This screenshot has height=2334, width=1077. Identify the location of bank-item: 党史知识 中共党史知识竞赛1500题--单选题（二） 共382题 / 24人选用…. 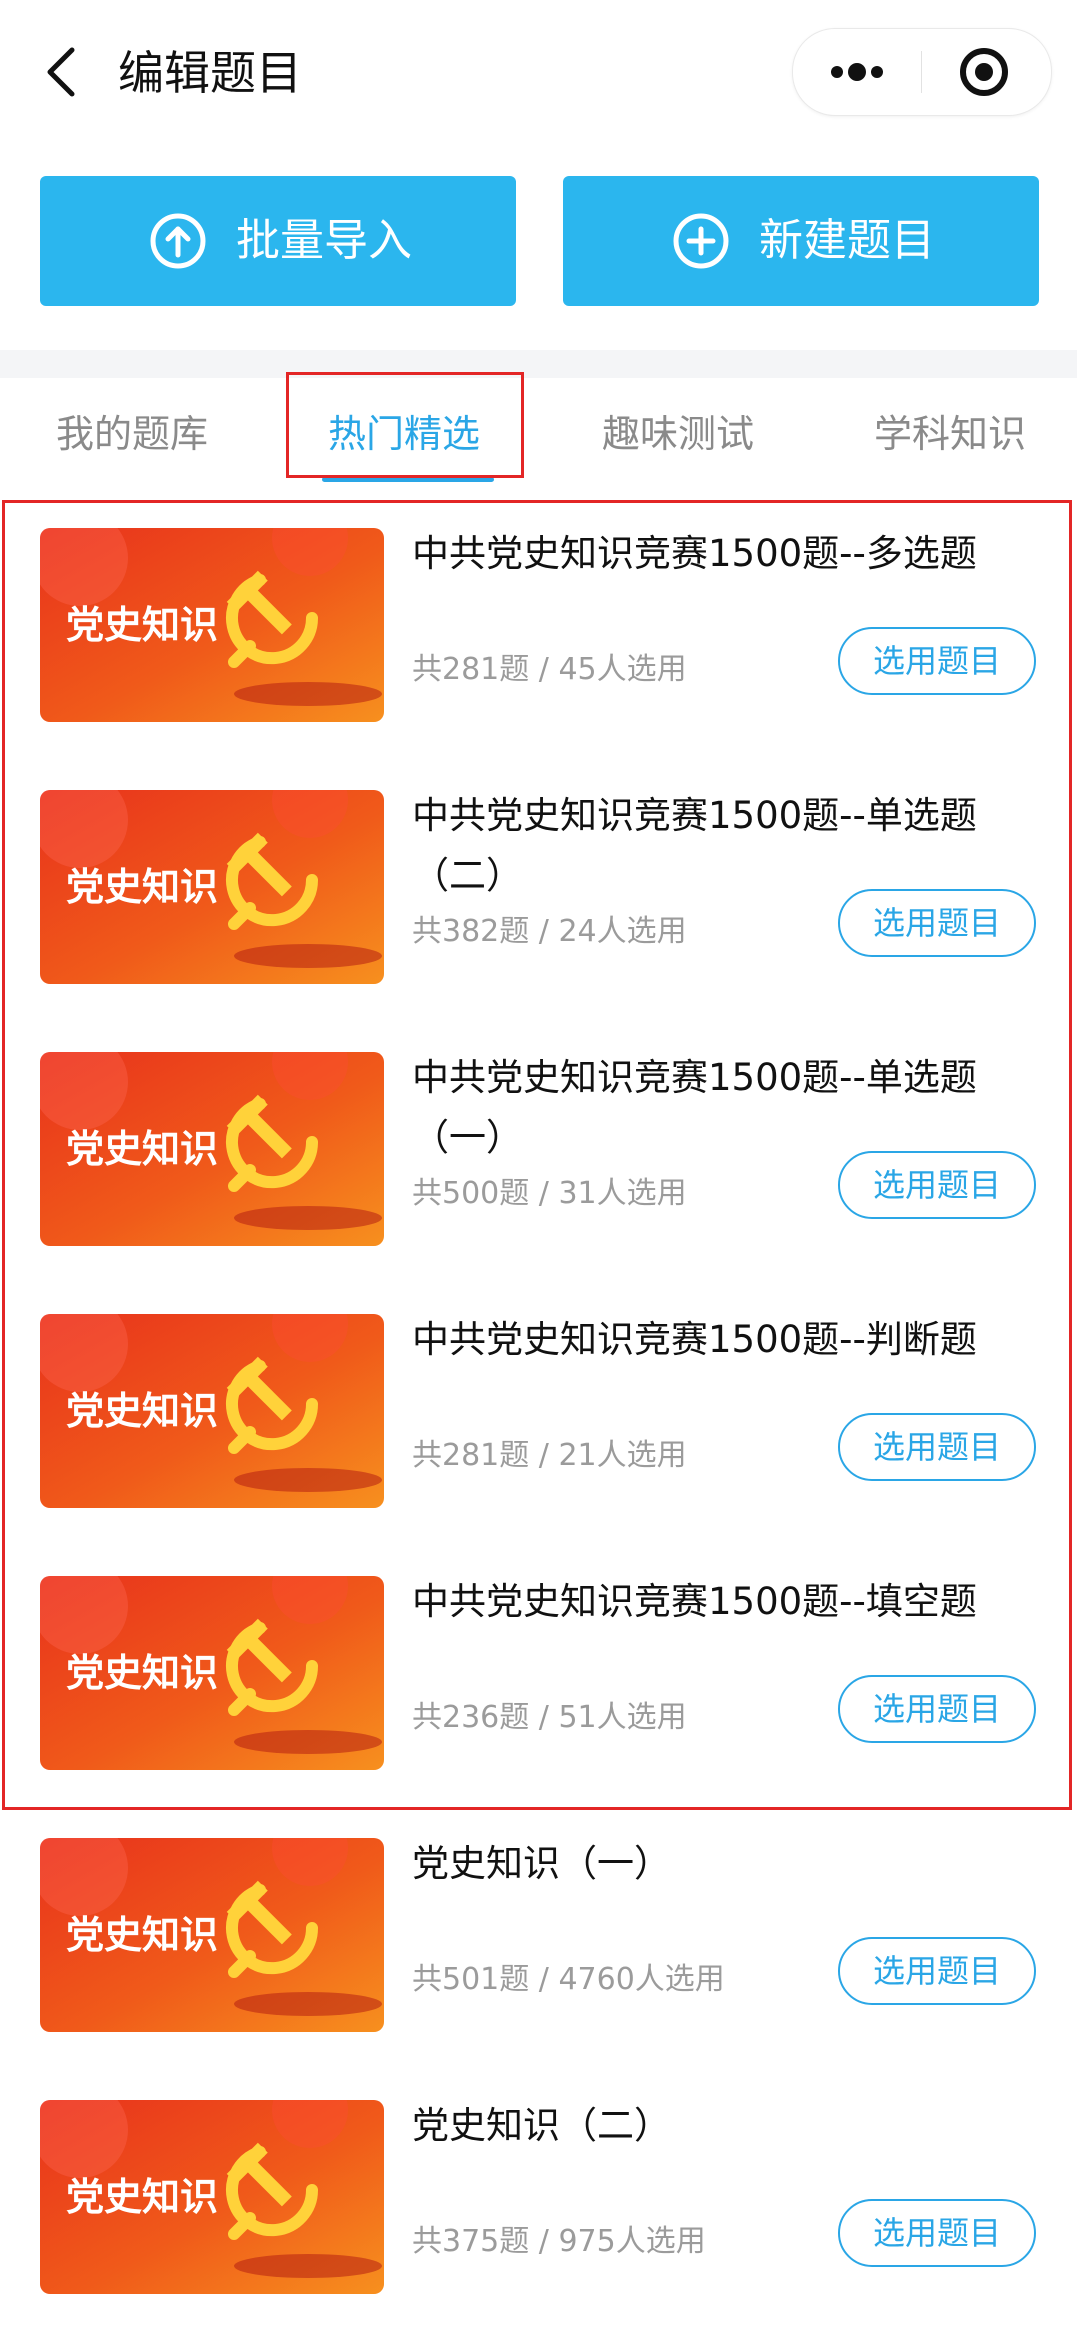
(538, 893).